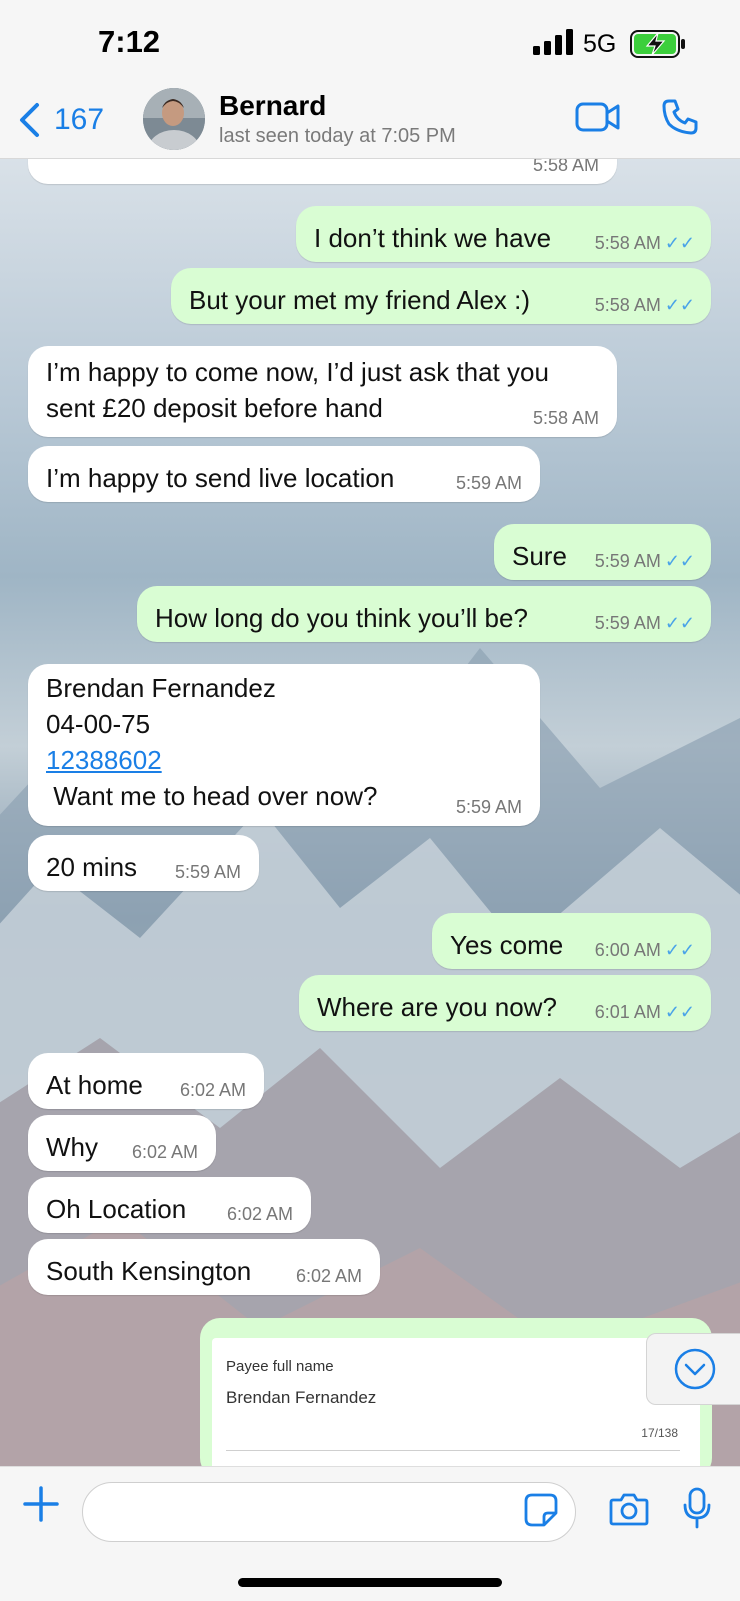 The width and height of the screenshot is (740, 1601). What do you see at coordinates (657, 44) in the screenshot?
I see `battery-charging-icon` at bounding box center [657, 44].